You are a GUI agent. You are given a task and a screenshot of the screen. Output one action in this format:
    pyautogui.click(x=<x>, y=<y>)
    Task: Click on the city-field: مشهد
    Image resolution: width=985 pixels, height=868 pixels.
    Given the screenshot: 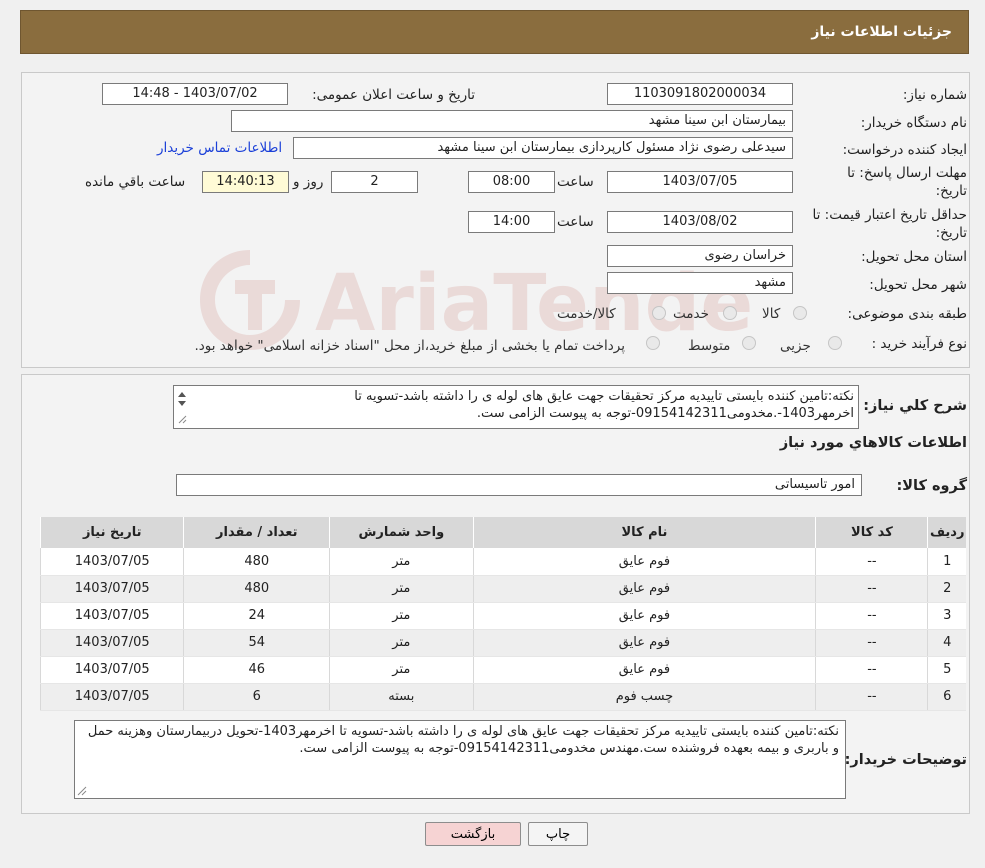 What is the action you would take?
    pyautogui.click(x=700, y=283)
    